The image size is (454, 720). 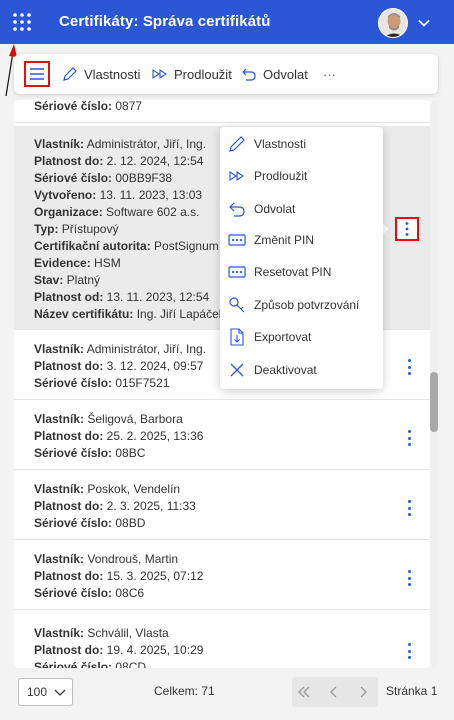 I want to click on field-row: Sériové číslo: 015F7521, so click(x=102, y=383).